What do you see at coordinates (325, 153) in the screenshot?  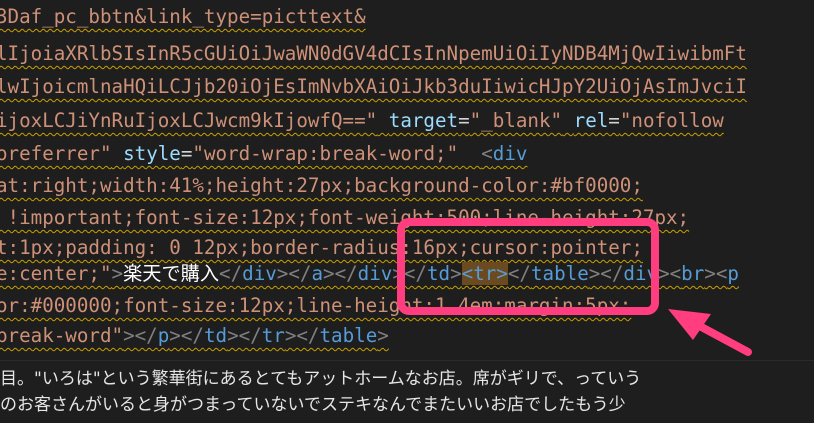 I see `code-token: "word-wrap:break-word;"` at bounding box center [325, 153].